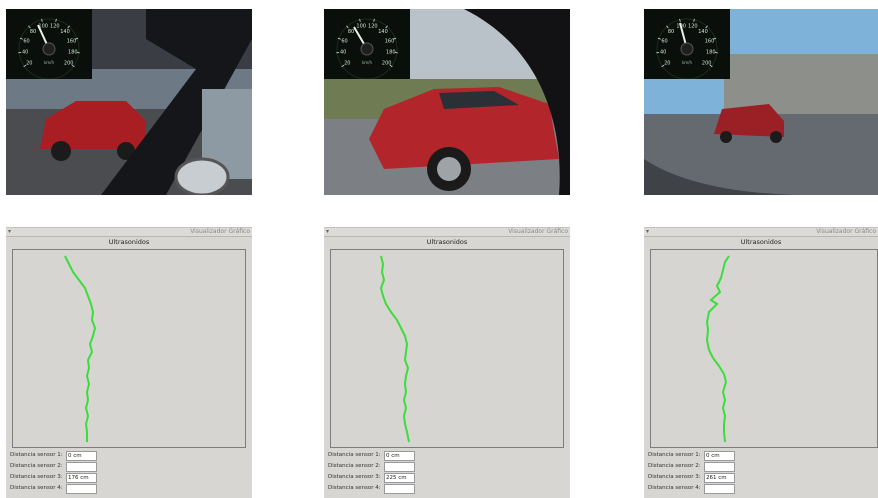 This screenshot has height=498, width=878. Describe the element at coordinates (763, 477) in the screenshot. I see `sensor-row-3: Distancia sensor 3: 261 cm` at that location.